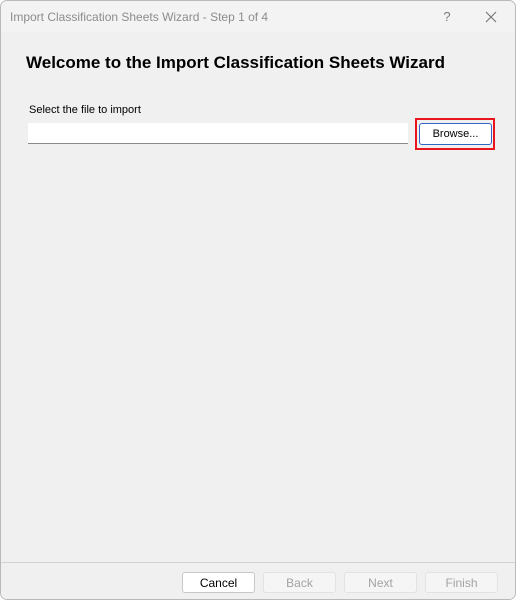 The height and width of the screenshot is (600, 516). I want to click on help-icon: ?, so click(447, 16).